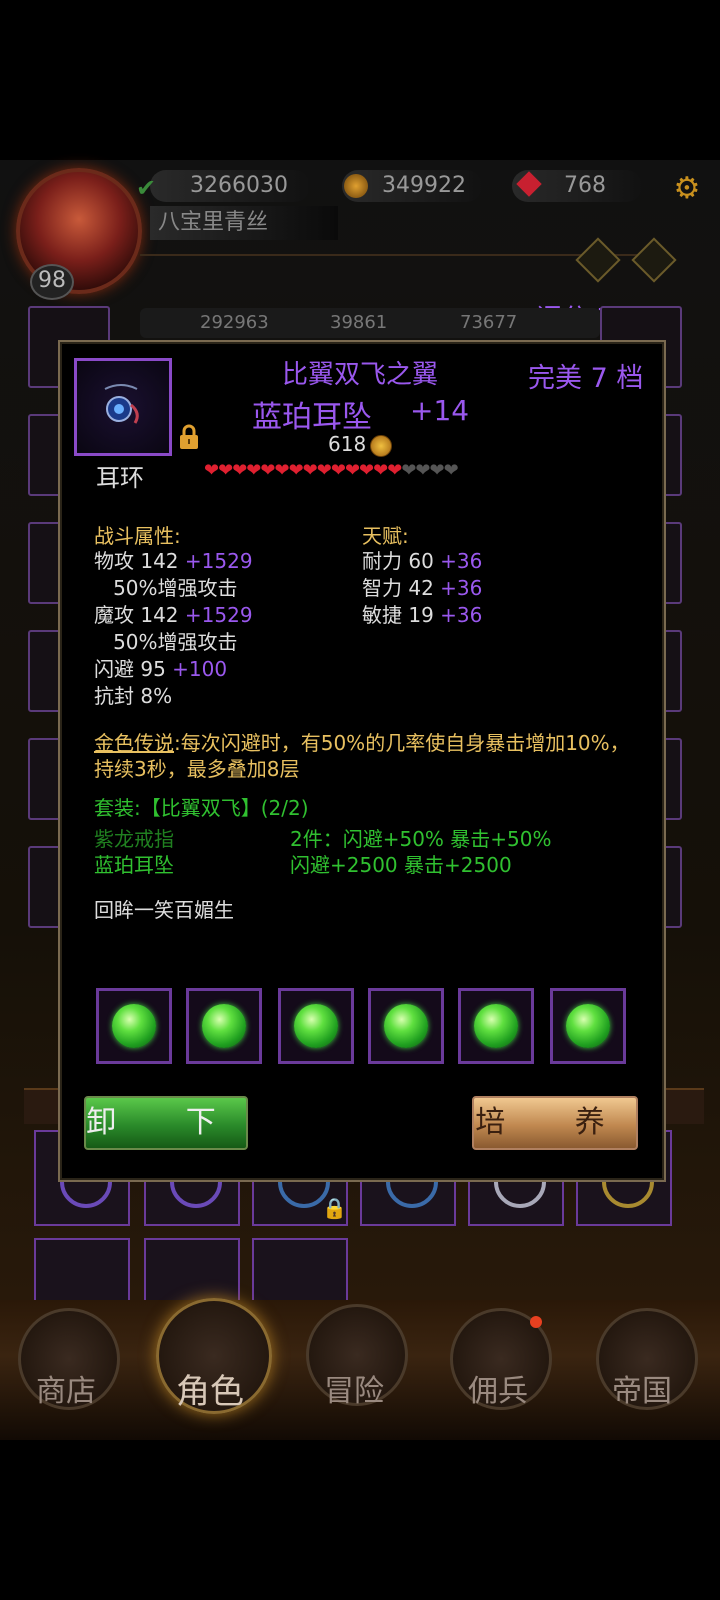 This screenshot has height=1600, width=720. I want to click on gem-resource: 768, so click(577, 186).